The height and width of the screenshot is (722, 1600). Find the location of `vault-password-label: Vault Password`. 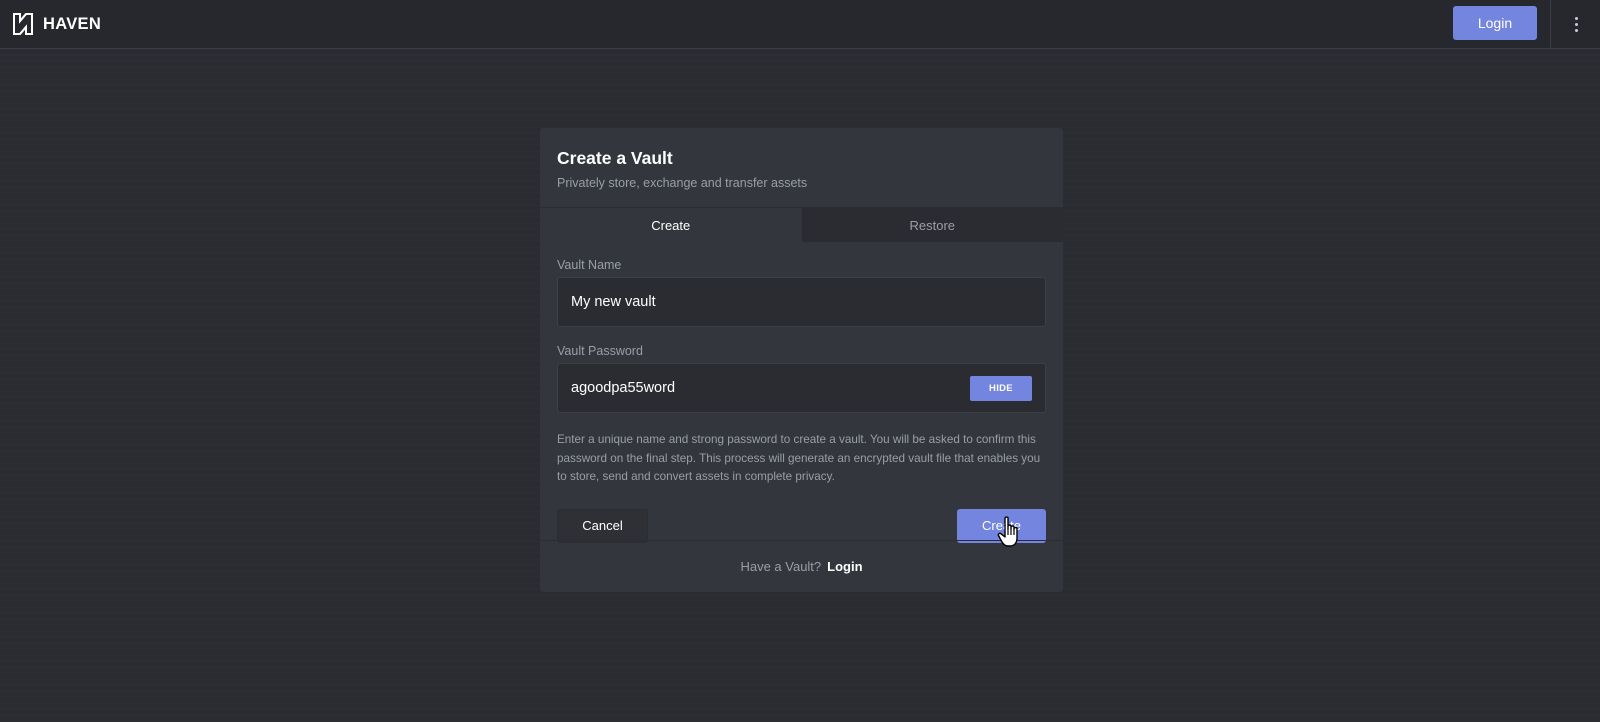

vault-password-label: Vault Password is located at coordinates (600, 351).